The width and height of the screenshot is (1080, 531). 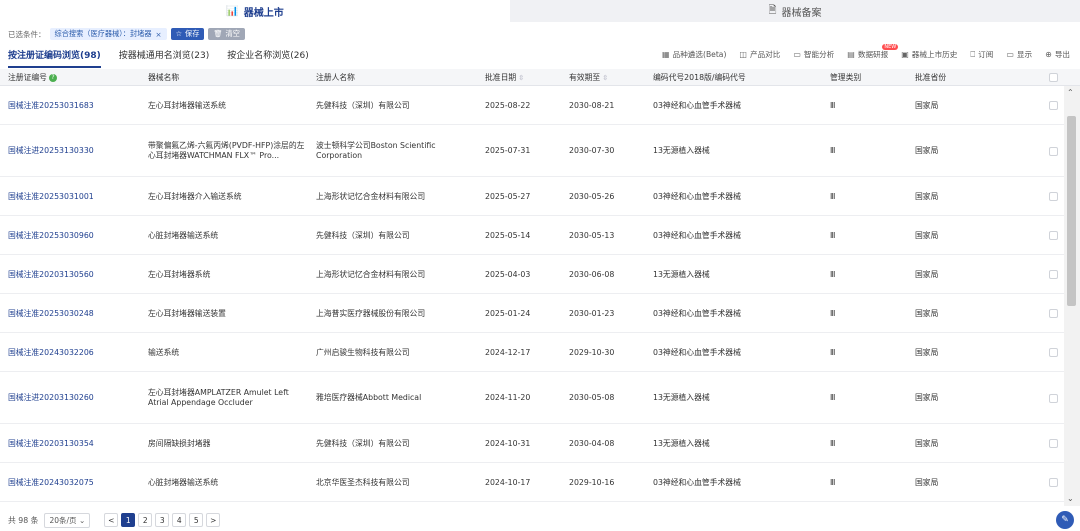 I want to click on close-icon: ×, so click(x=159, y=34).